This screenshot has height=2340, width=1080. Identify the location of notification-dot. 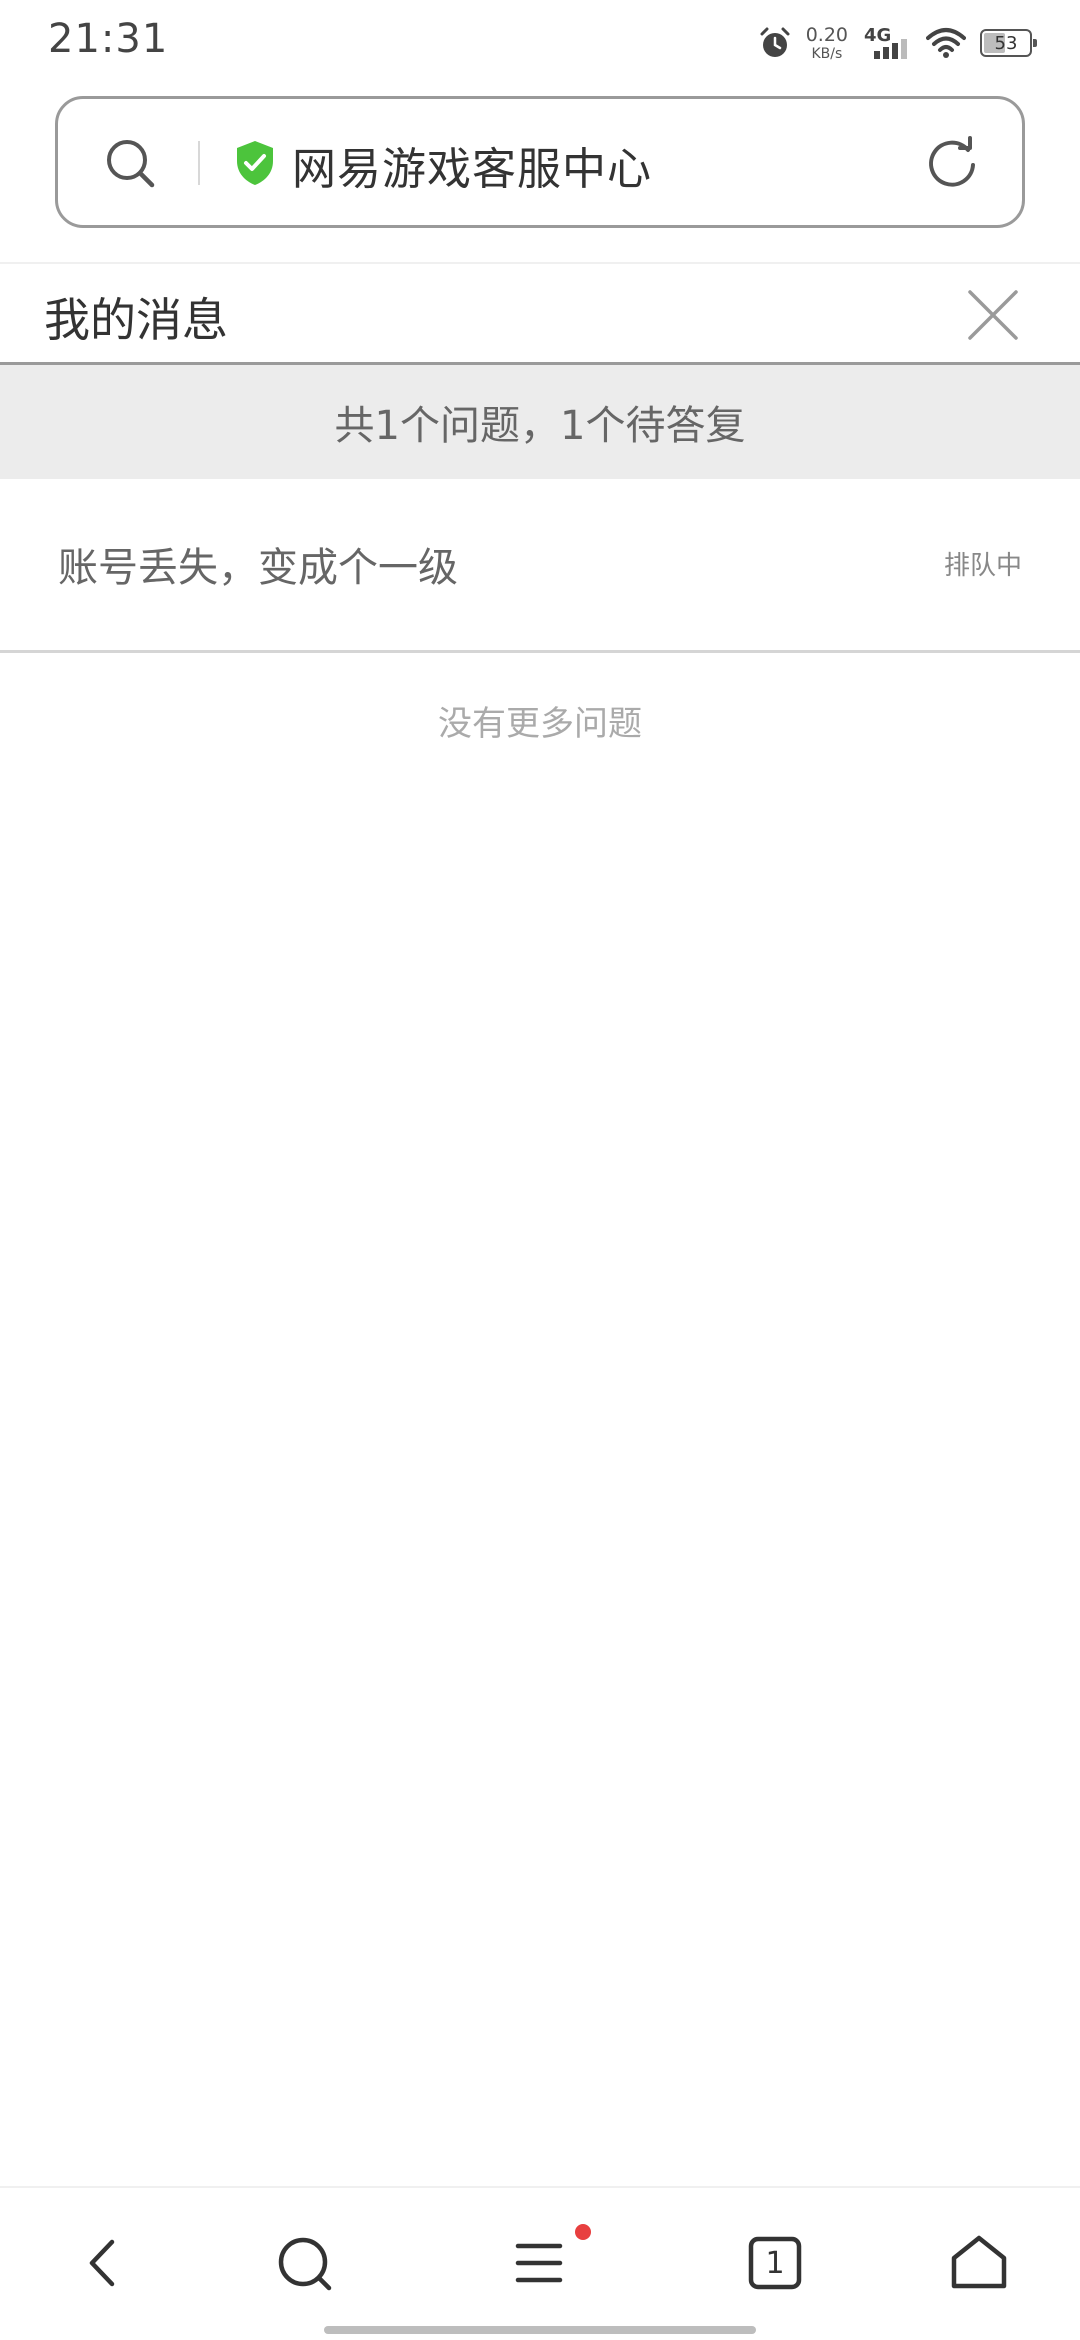
(583, 2232).